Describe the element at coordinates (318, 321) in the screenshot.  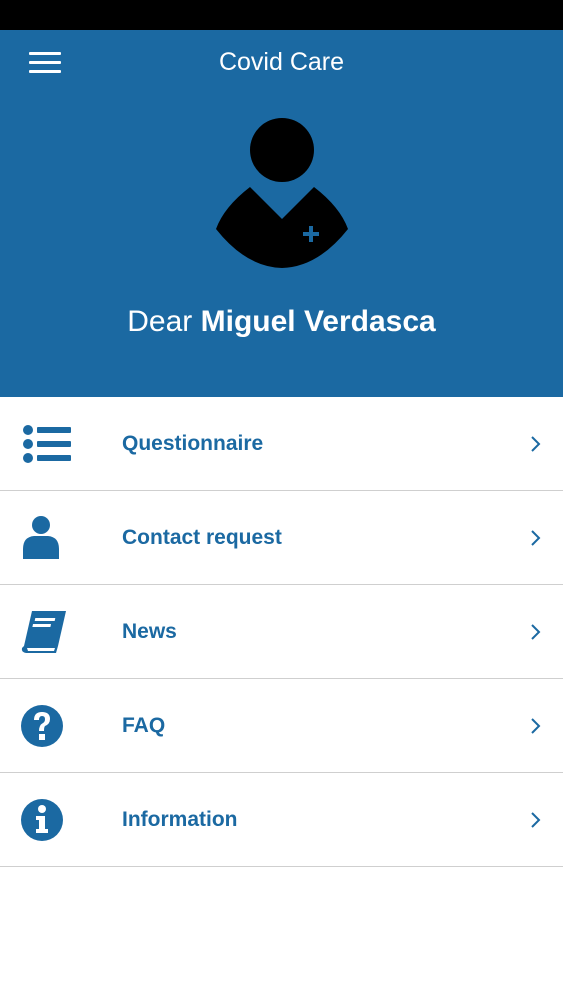
I see `user-name: Miguel Verdasca` at that location.